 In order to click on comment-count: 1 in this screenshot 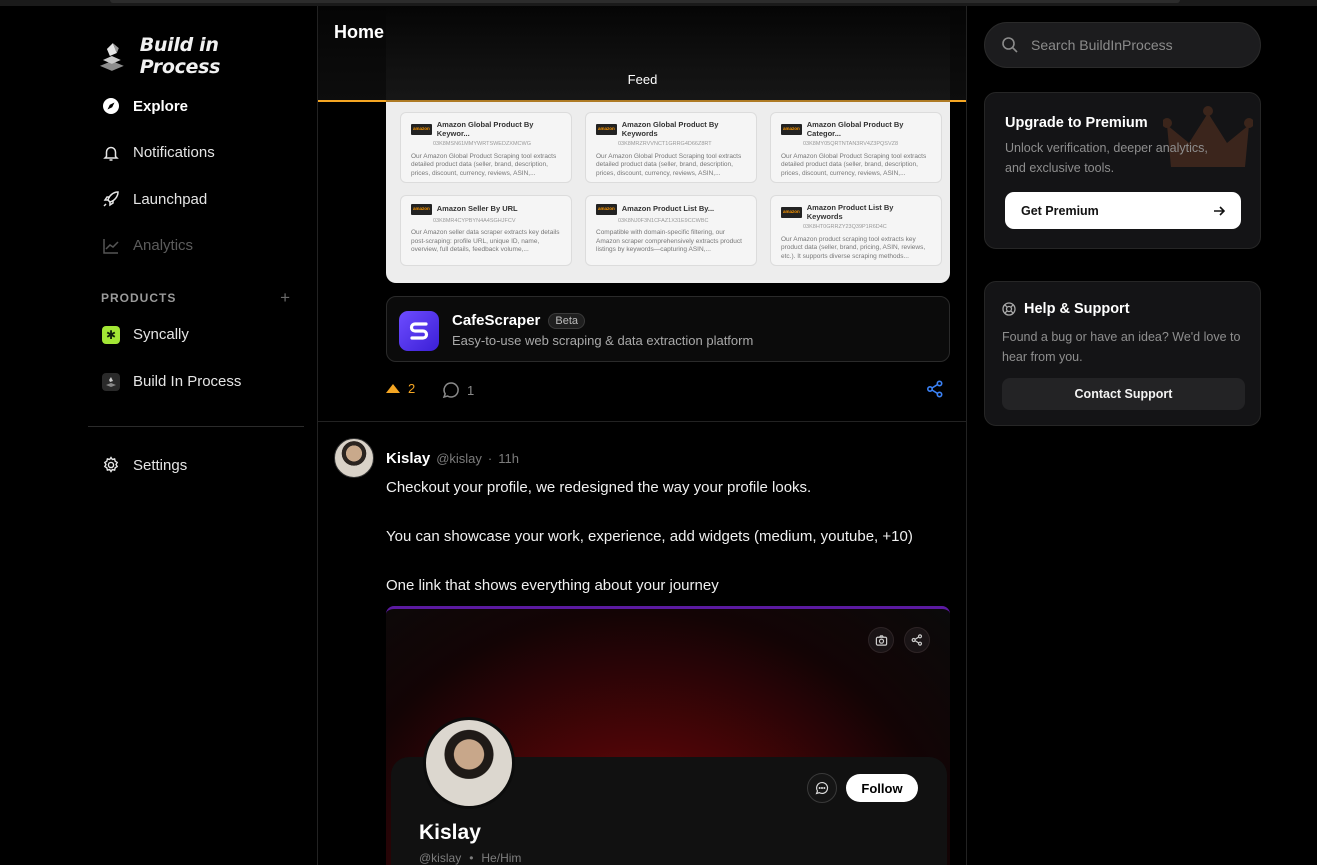, I will do `click(471, 390)`.